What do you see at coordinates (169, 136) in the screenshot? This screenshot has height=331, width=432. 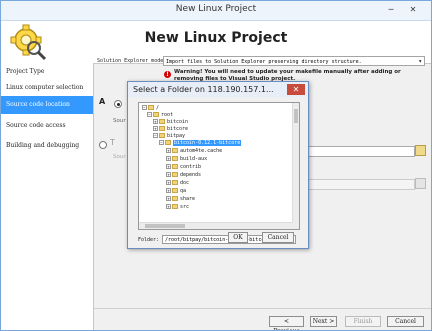 I see `tree-node: − bitpay` at bounding box center [169, 136].